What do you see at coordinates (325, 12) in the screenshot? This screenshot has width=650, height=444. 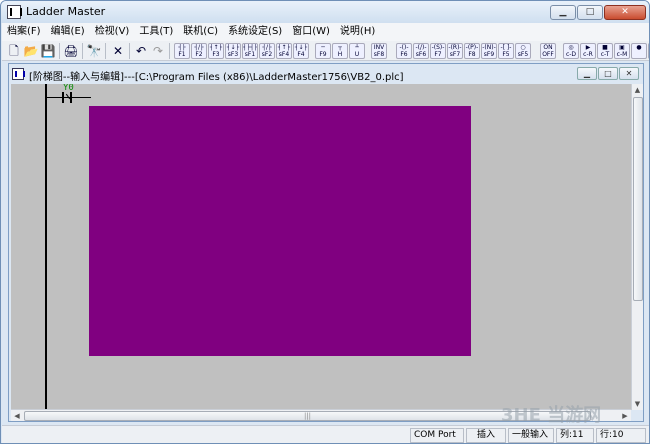 I see `title-bar: Ladder Master ▁ □ ✕` at bounding box center [325, 12].